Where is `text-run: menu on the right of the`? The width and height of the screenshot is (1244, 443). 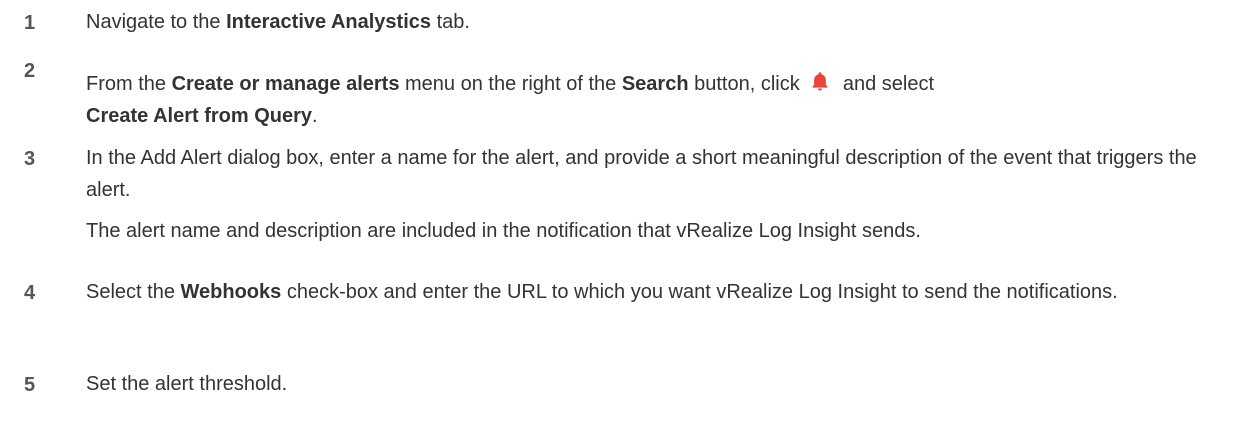 text-run: menu on the right of the is located at coordinates (510, 84).